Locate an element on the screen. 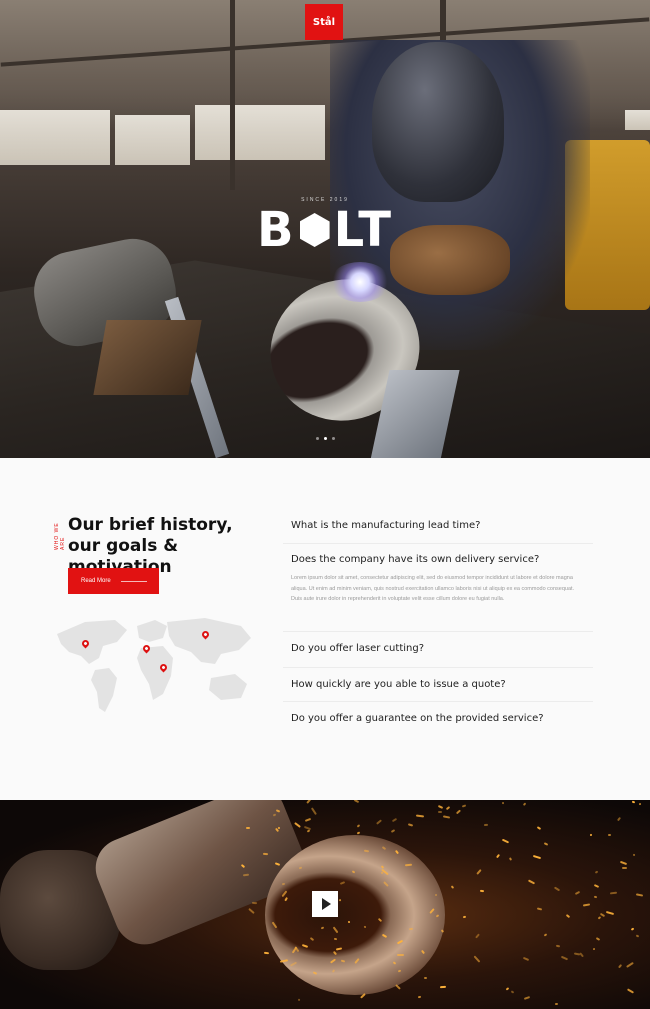 The height and width of the screenshot is (1009, 650). map-africa is located at coordinates (155, 673).